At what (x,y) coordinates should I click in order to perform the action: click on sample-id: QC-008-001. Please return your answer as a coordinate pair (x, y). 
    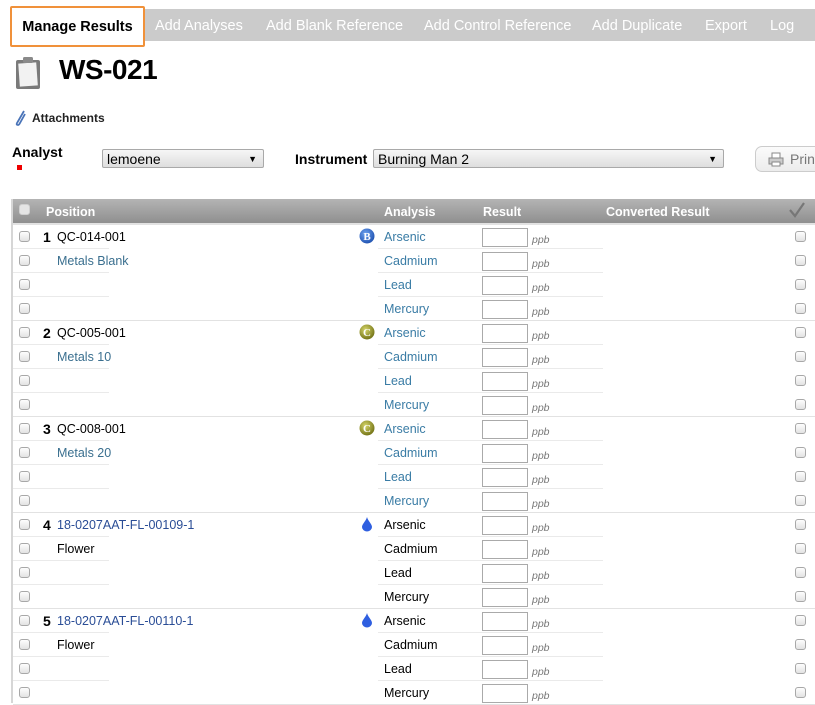
    Looking at the image, I should click on (91, 429).